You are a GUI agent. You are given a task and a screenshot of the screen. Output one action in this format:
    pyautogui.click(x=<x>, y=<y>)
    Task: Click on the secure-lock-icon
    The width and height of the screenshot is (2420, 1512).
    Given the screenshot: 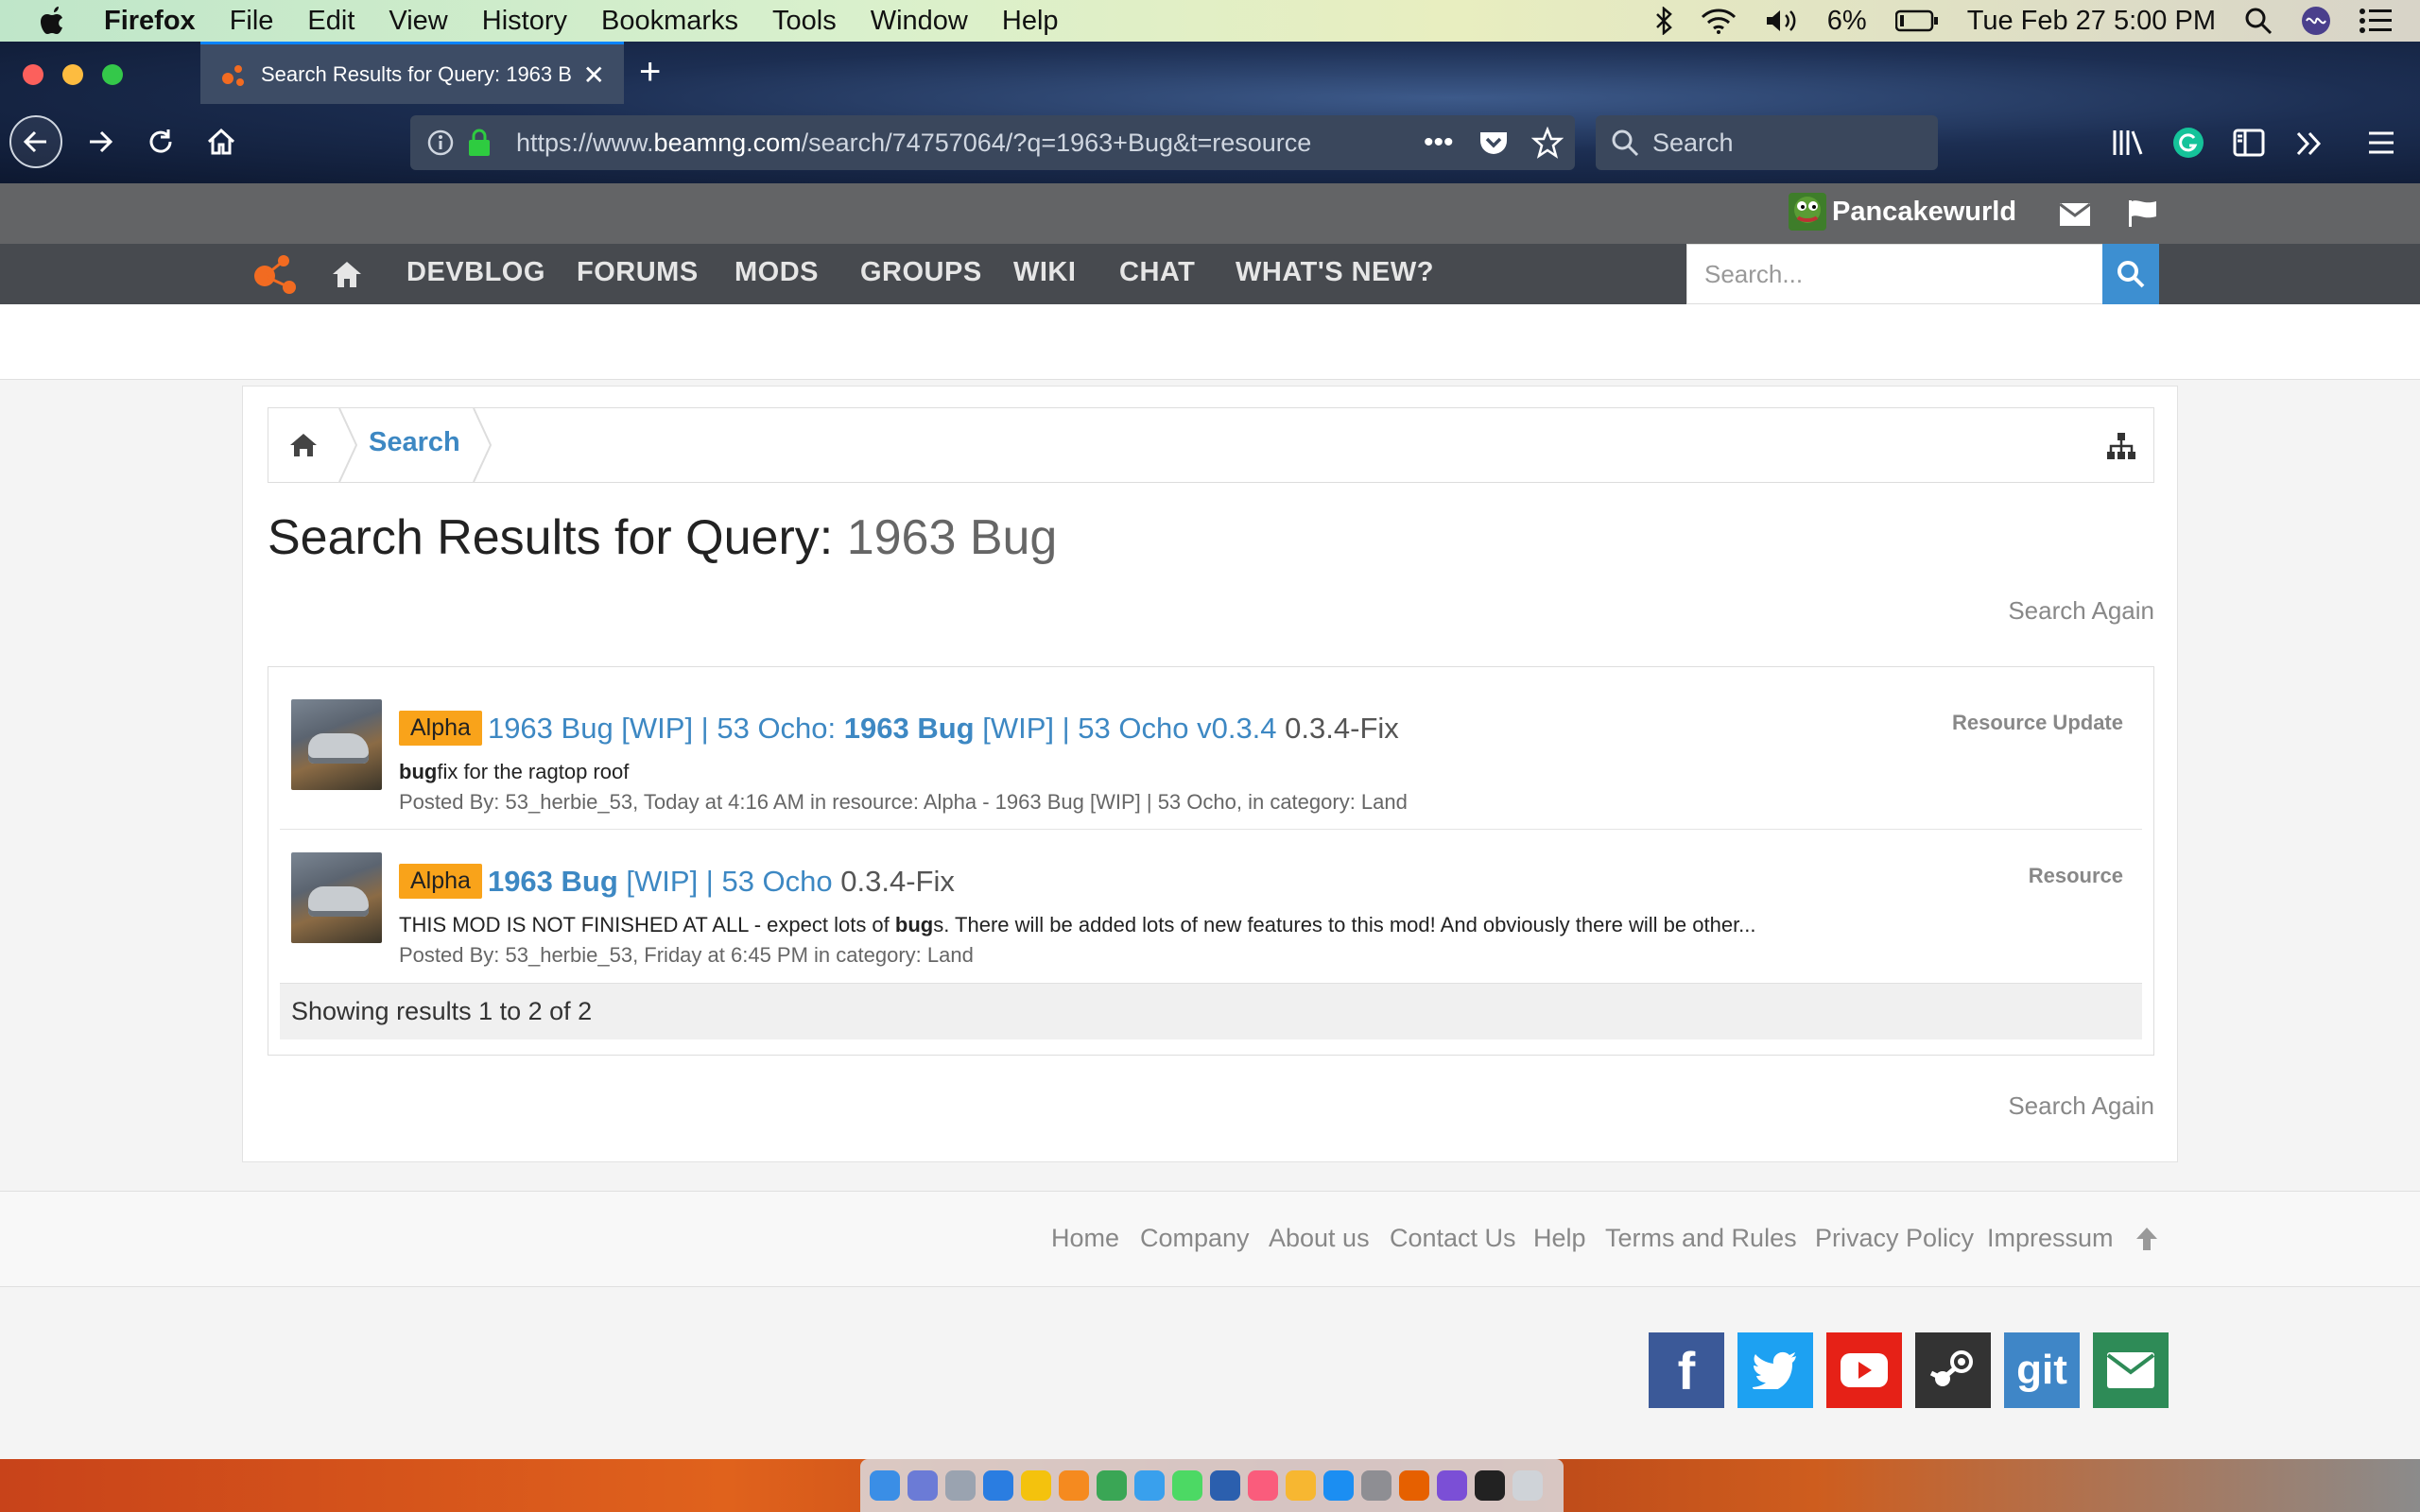 What is the action you would take?
    pyautogui.click(x=479, y=143)
    